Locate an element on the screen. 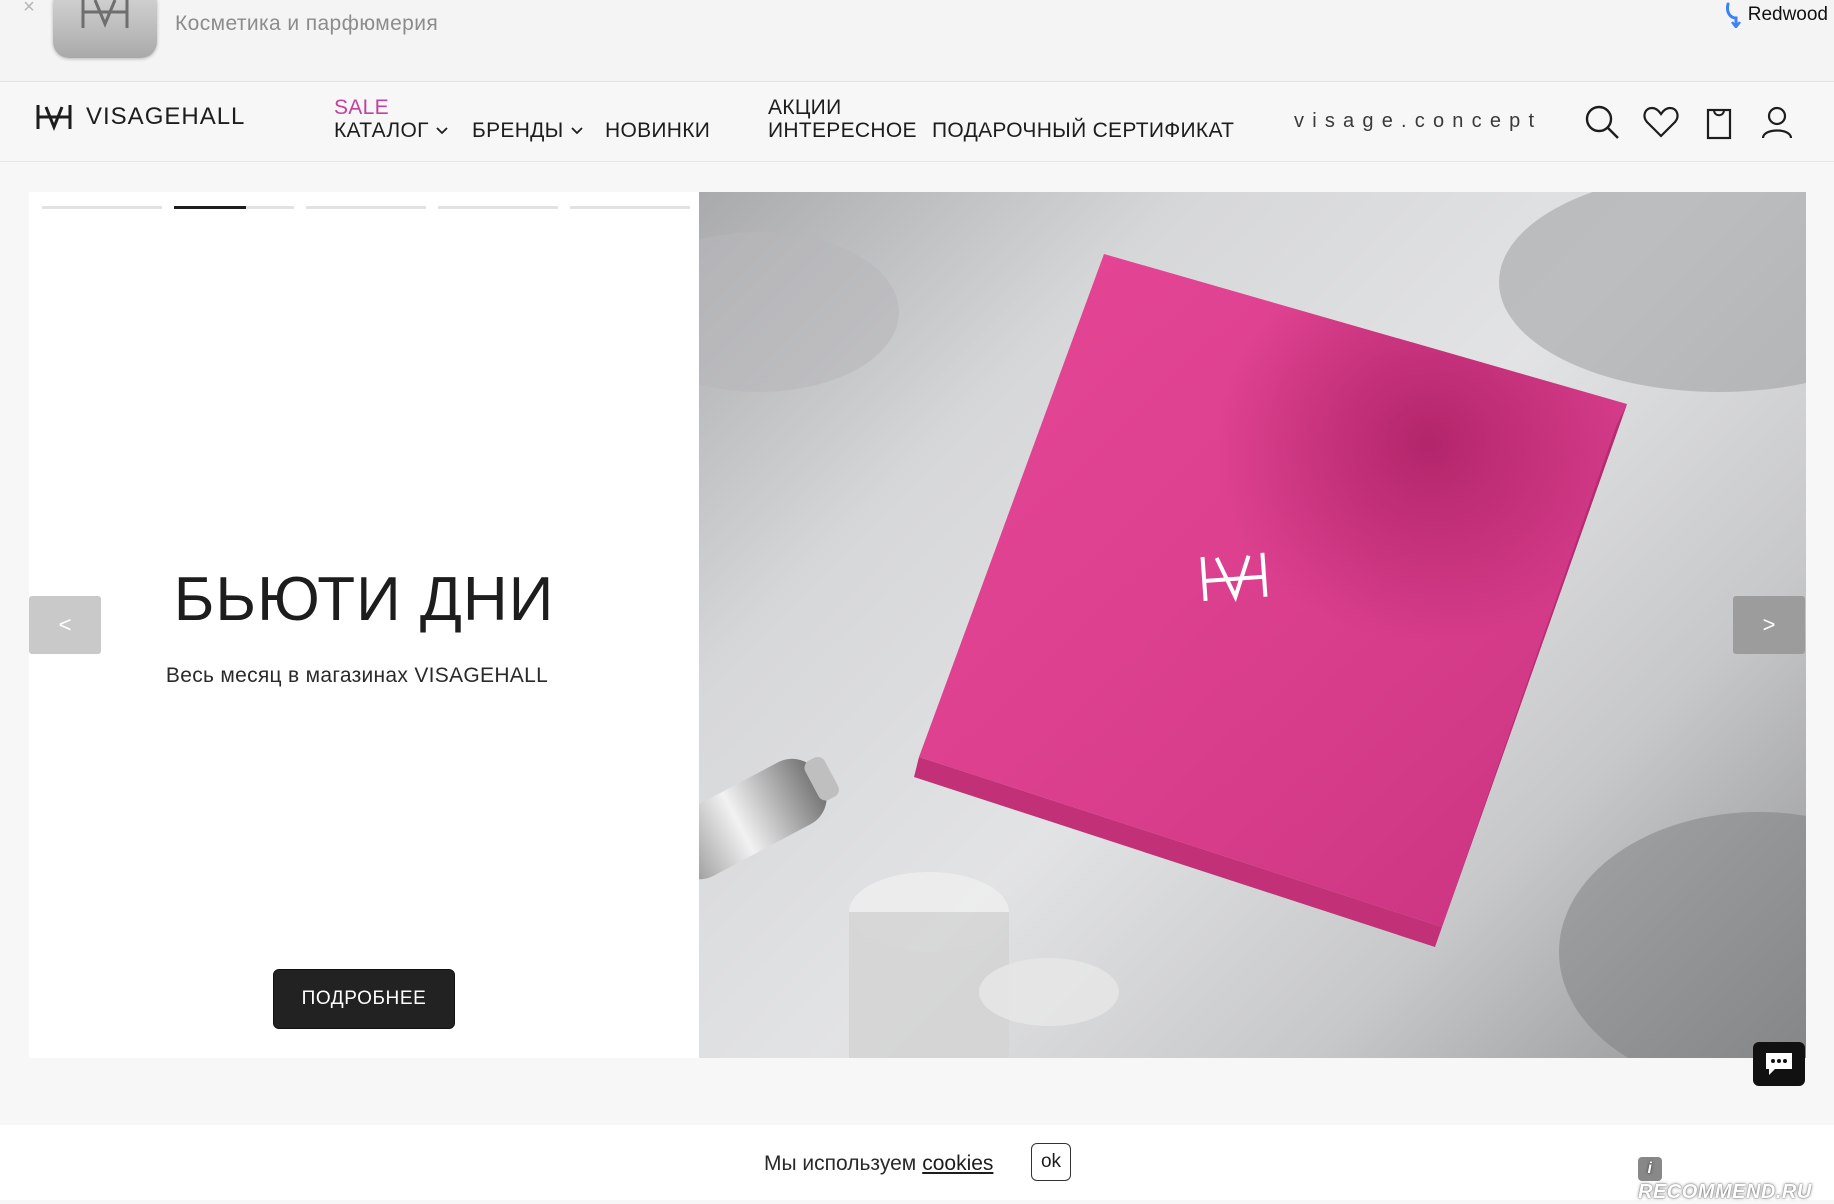  chat-bubble-icon is located at coordinates (1779, 1064).